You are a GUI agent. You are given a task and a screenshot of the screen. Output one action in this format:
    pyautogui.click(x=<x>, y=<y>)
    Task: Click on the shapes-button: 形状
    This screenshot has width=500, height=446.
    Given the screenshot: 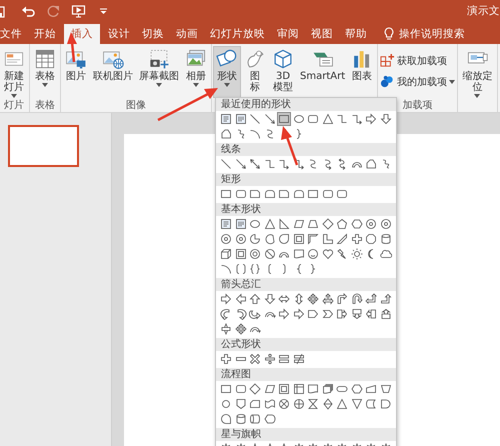 What is the action you would take?
    pyautogui.click(x=227, y=72)
    